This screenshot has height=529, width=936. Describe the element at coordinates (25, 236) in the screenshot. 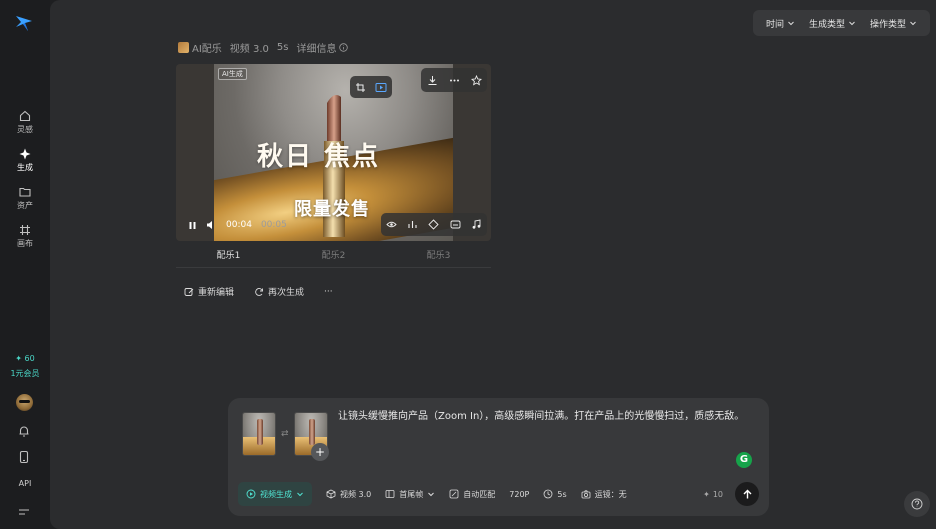

I see `sidebar-item-canvas: 画布` at that location.